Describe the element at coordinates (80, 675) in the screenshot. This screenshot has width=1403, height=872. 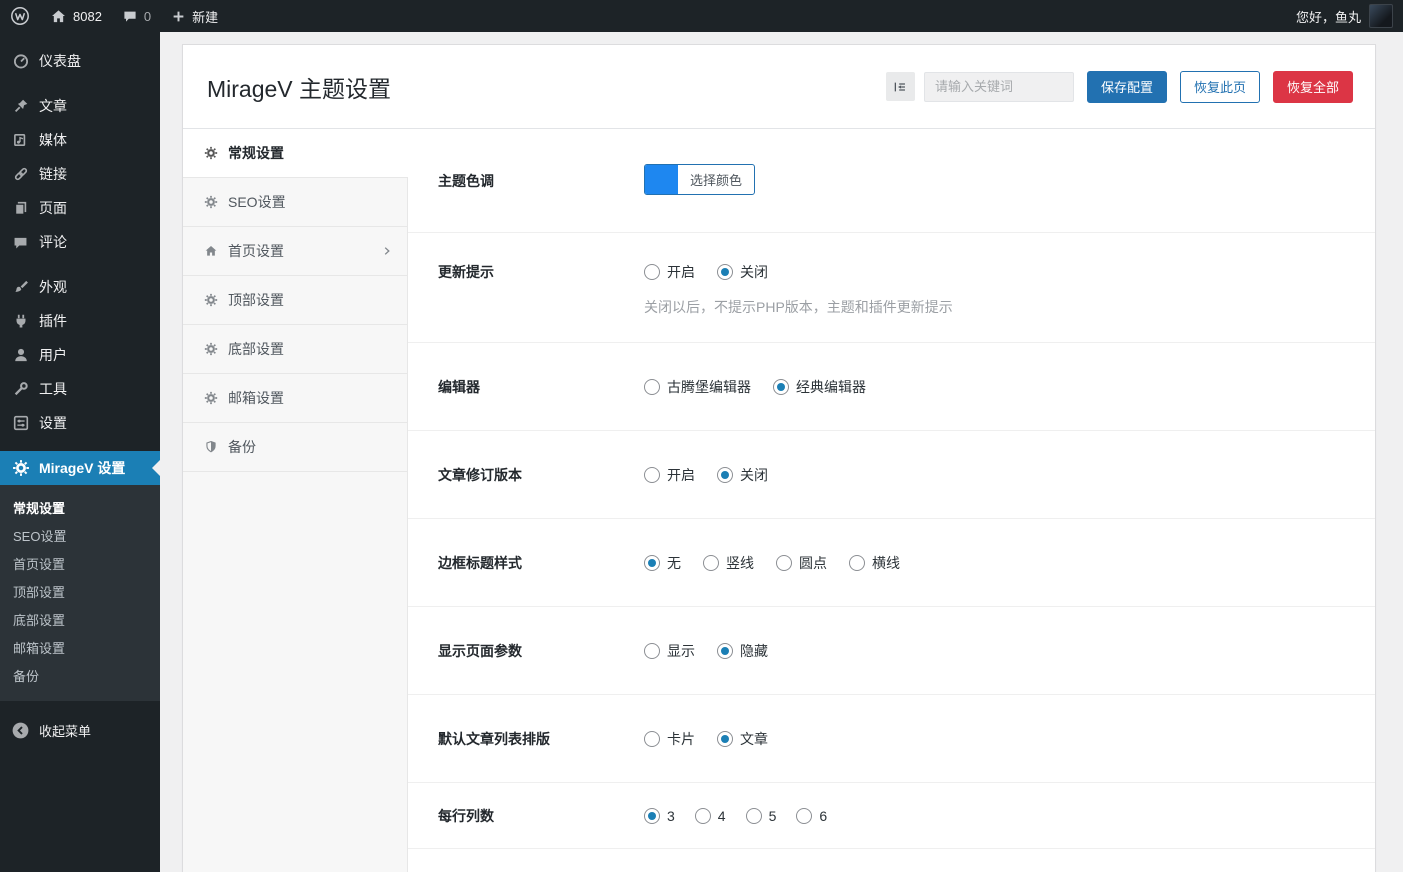
I see `submenu-item-backup: 备份` at that location.